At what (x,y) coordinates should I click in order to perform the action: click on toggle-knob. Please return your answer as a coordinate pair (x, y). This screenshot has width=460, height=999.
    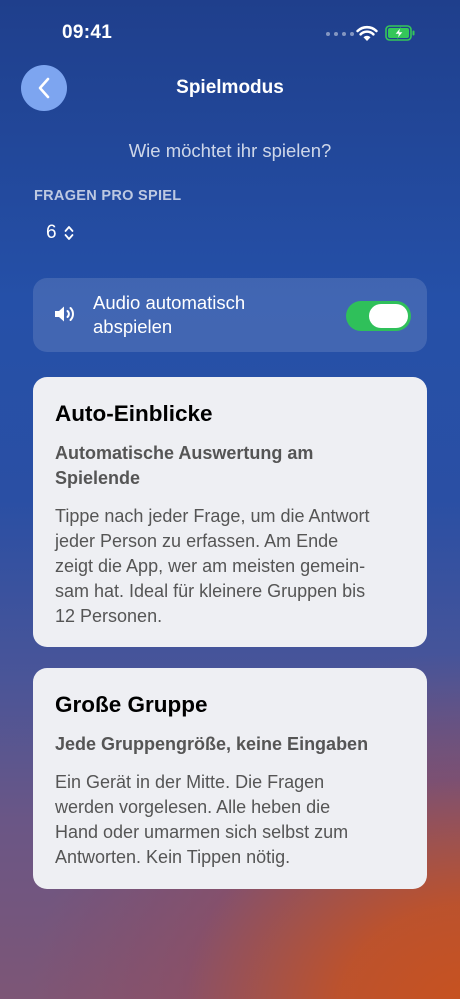
    Looking at the image, I should click on (388, 316).